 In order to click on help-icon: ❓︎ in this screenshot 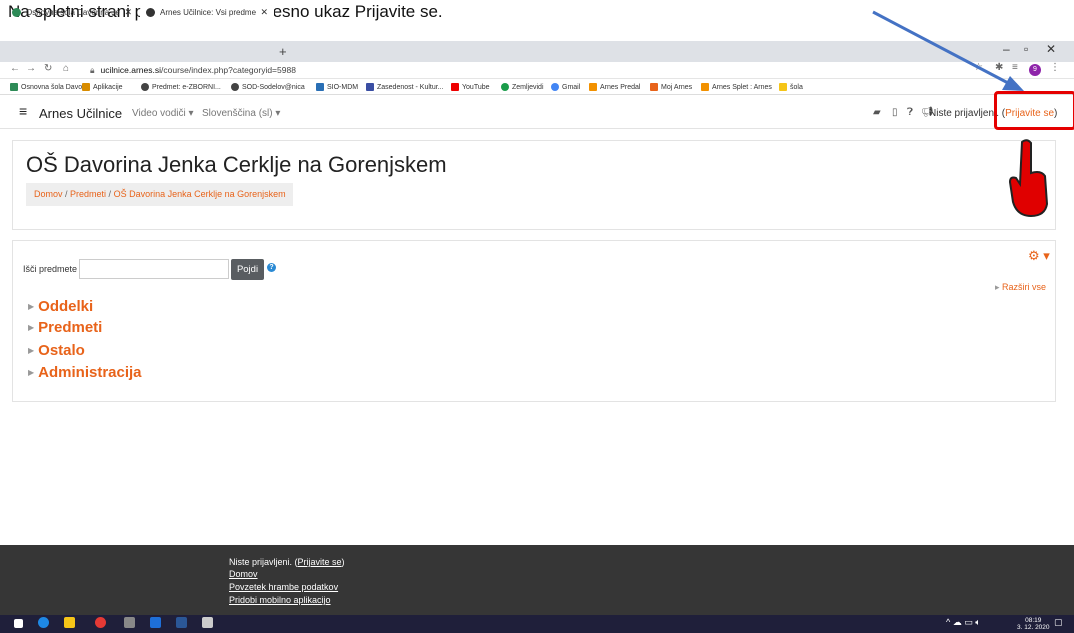, I will do `click(910, 112)`.